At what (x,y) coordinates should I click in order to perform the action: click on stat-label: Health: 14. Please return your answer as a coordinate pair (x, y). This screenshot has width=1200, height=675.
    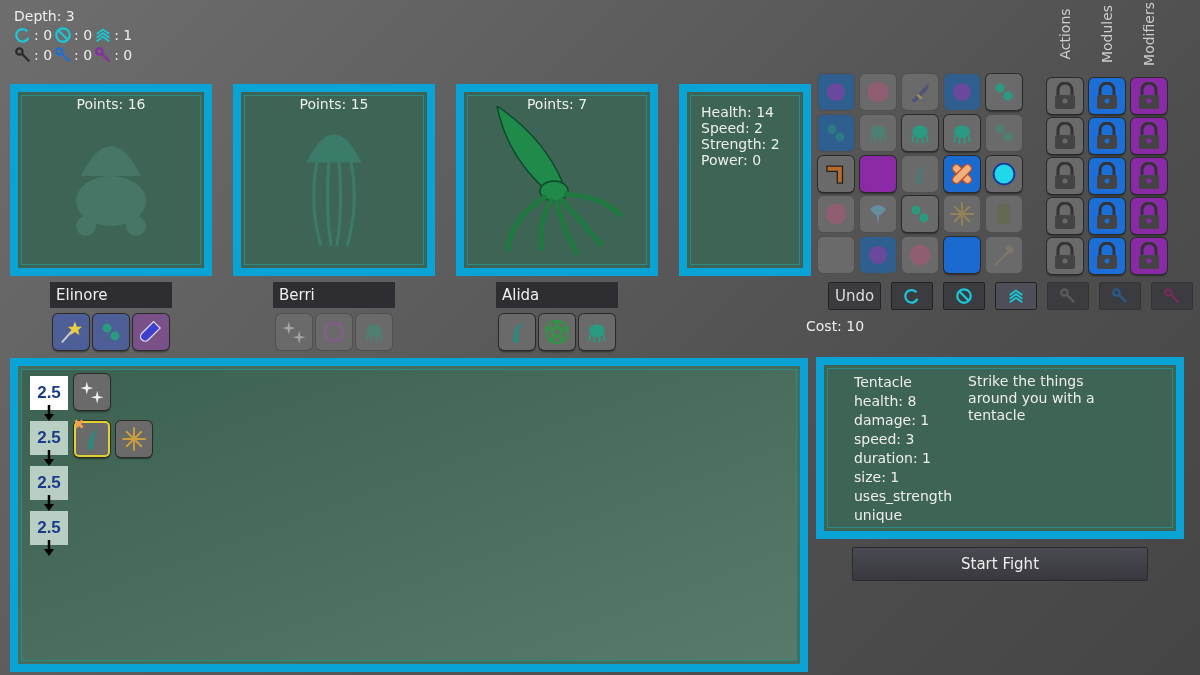
    Looking at the image, I should click on (738, 112).